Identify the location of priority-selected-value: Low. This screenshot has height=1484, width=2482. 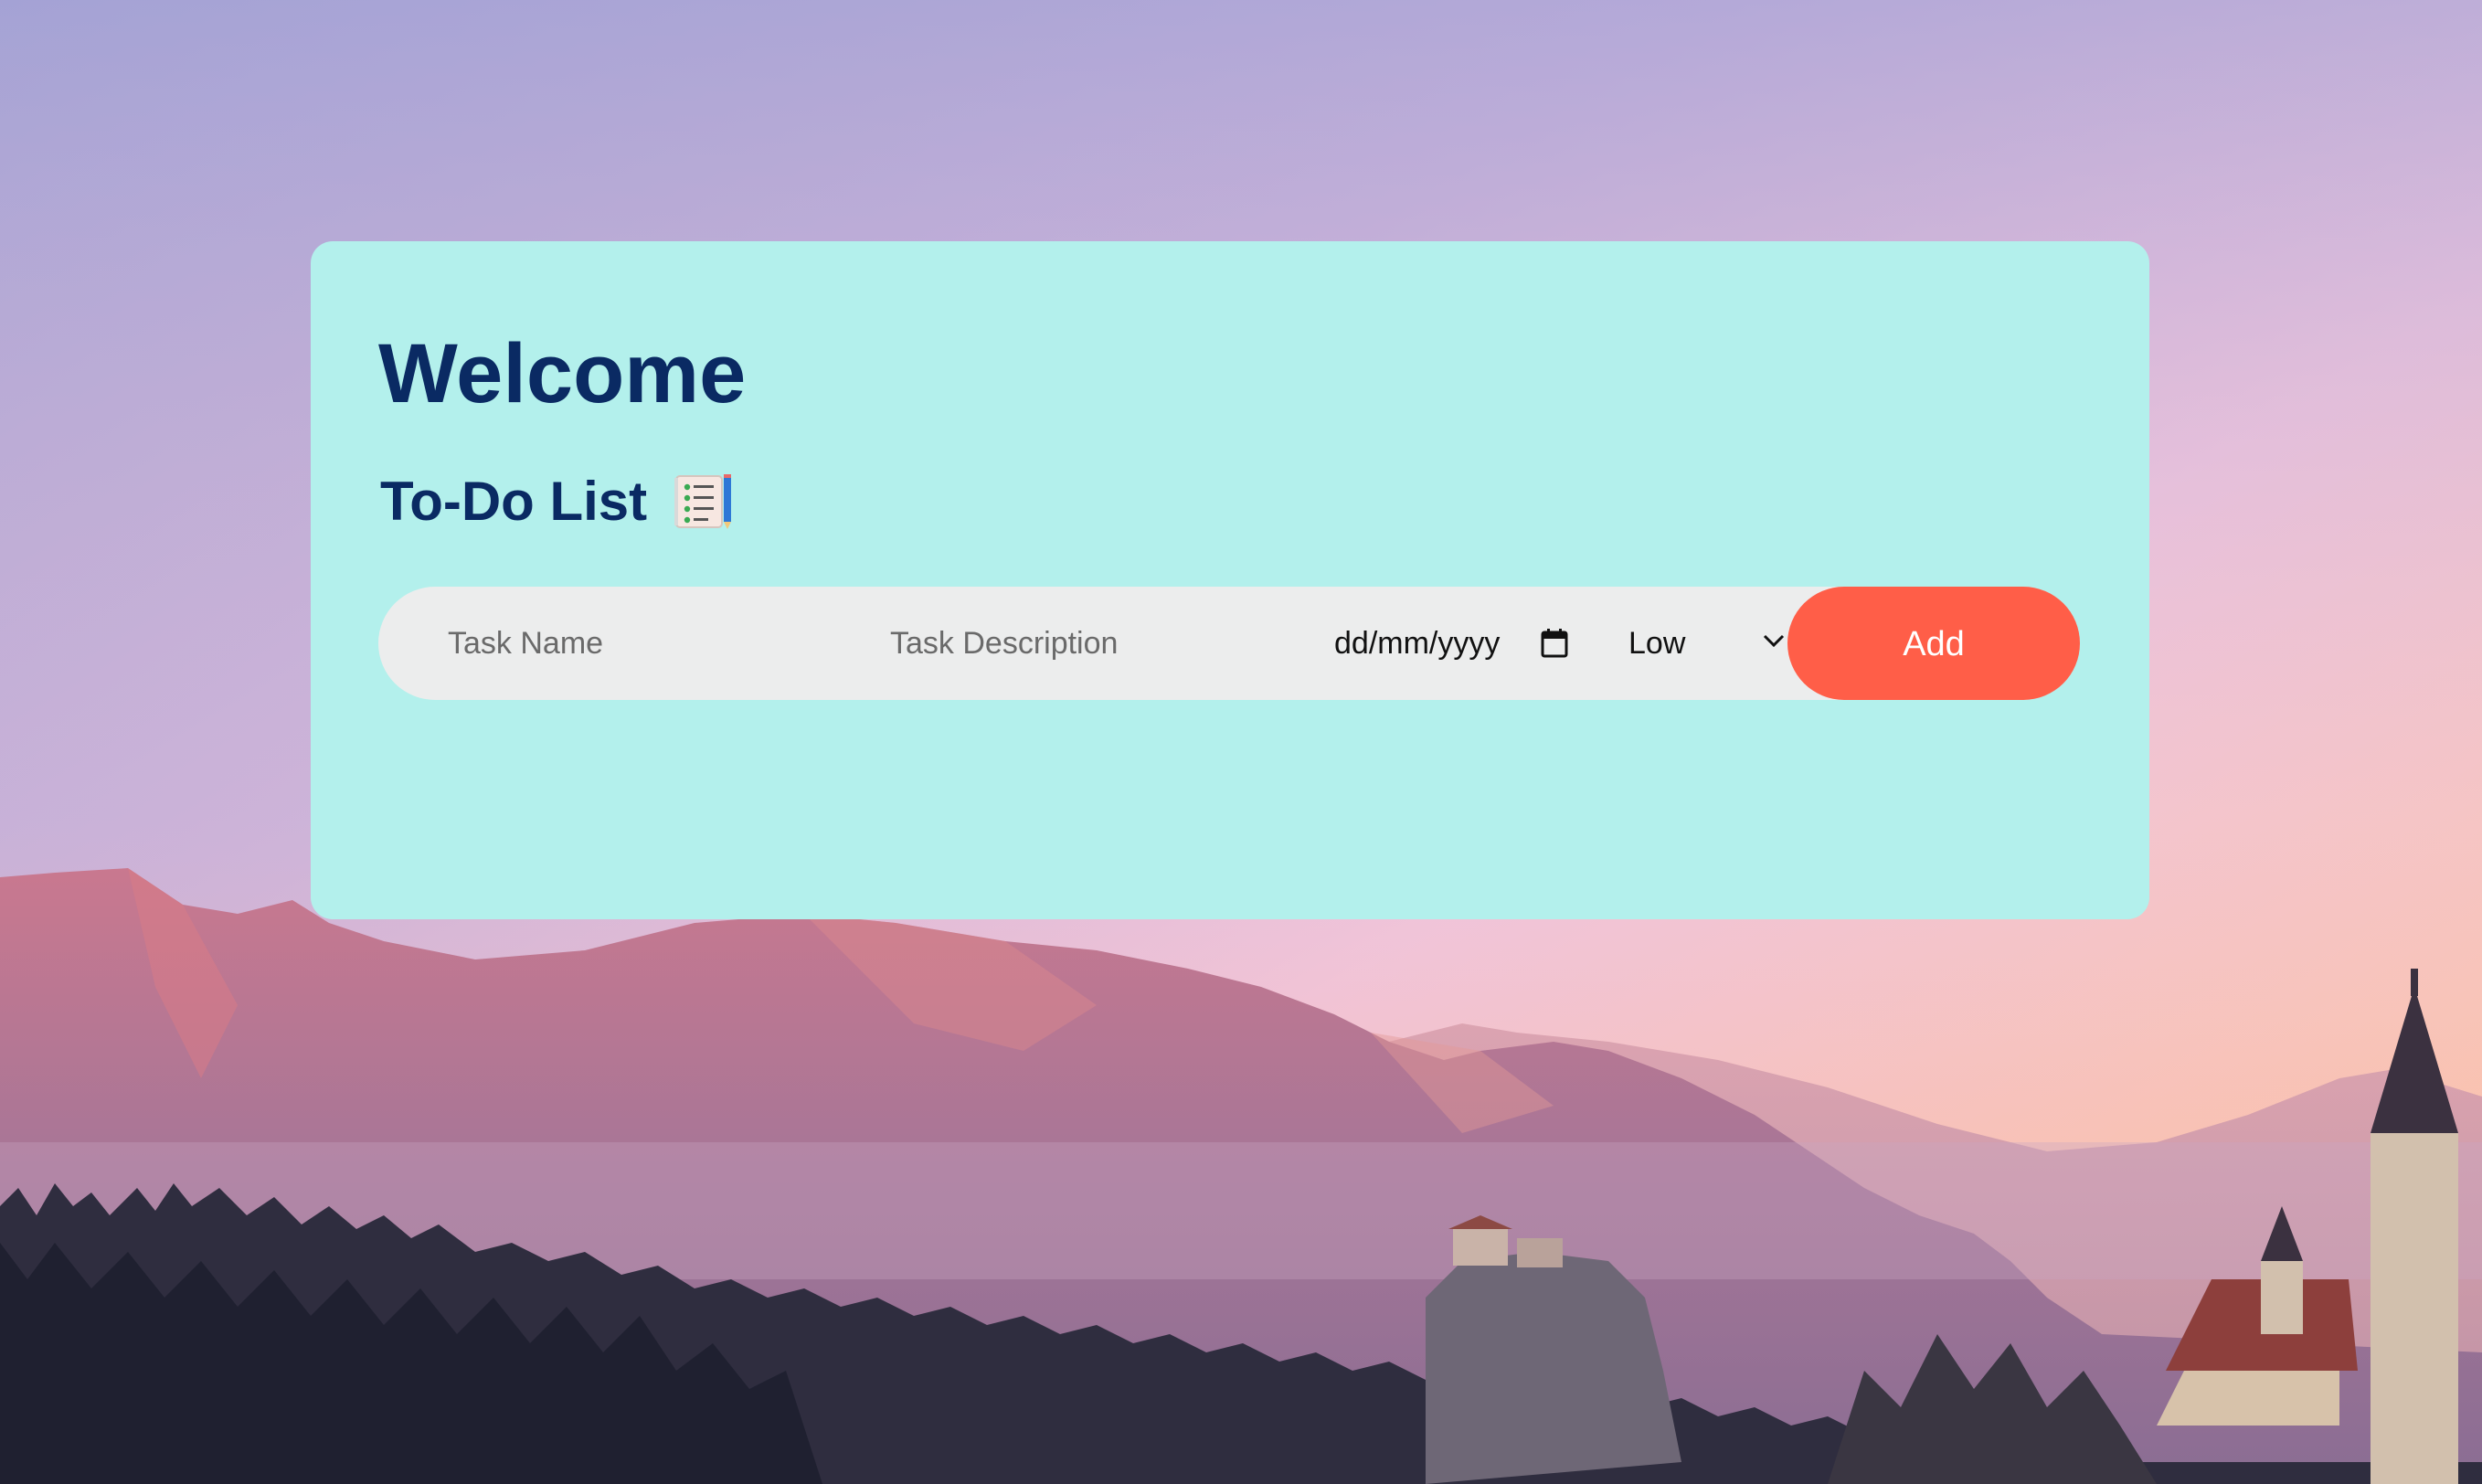
(1657, 643).